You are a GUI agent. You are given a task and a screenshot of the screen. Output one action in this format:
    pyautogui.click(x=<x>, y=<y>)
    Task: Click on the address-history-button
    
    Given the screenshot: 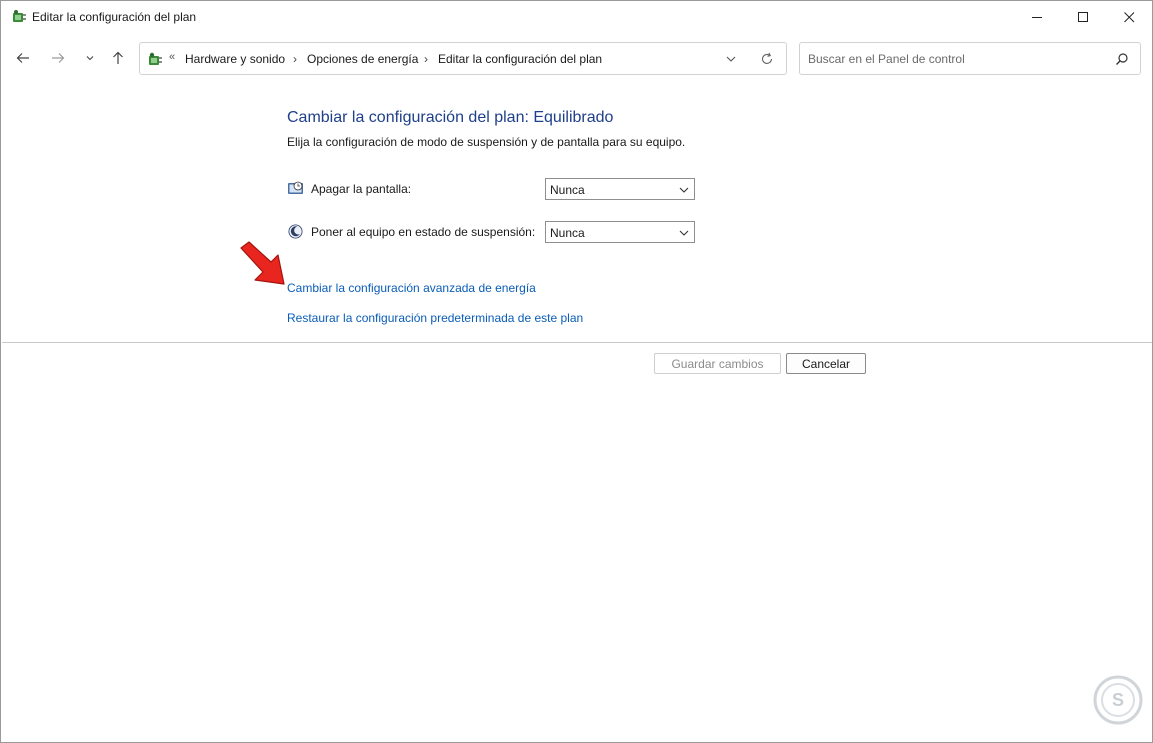 What is the action you would take?
    pyautogui.click(x=731, y=59)
    